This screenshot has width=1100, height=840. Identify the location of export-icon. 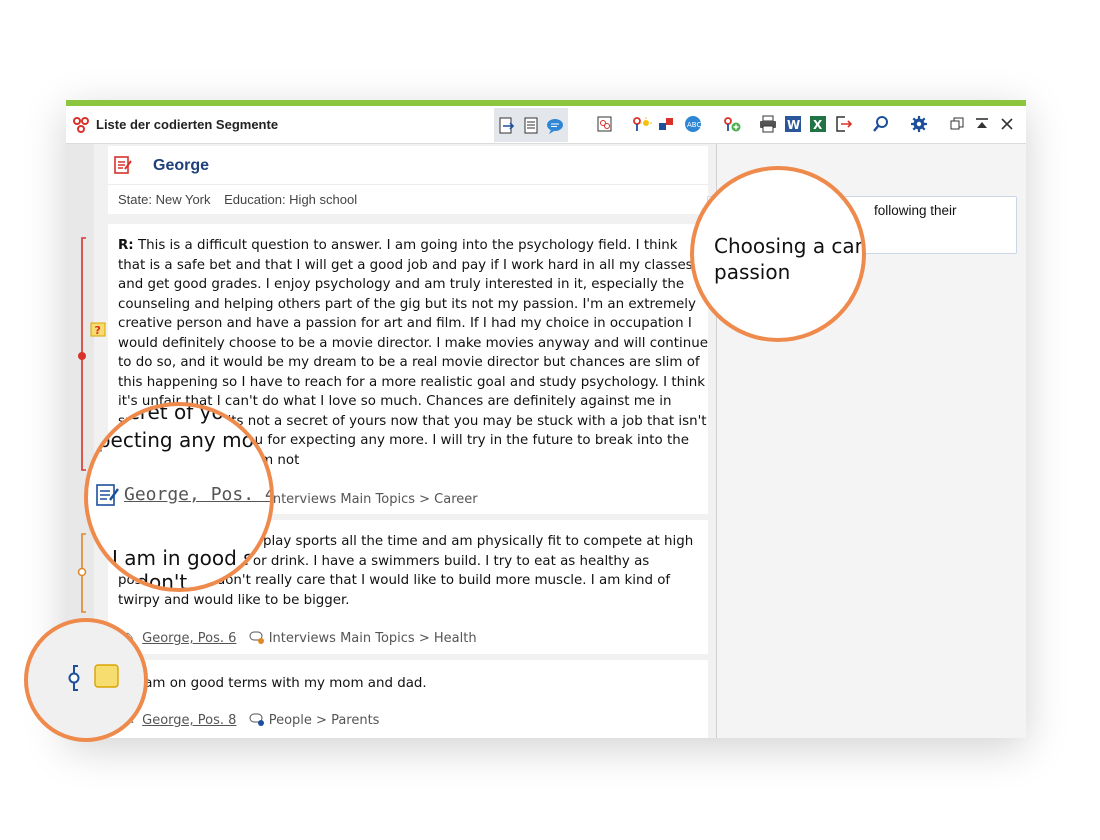
(844, 124).